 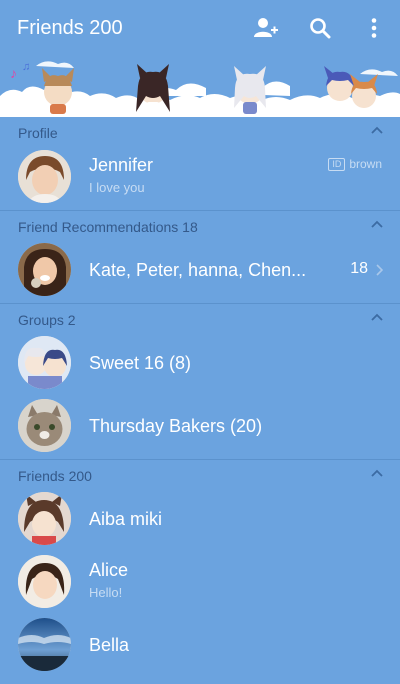 What do you see at coordinates (140, 363) in the screenshot?
I see `group-name: Sweet 16 (8)` at bounding box center [140, 363].